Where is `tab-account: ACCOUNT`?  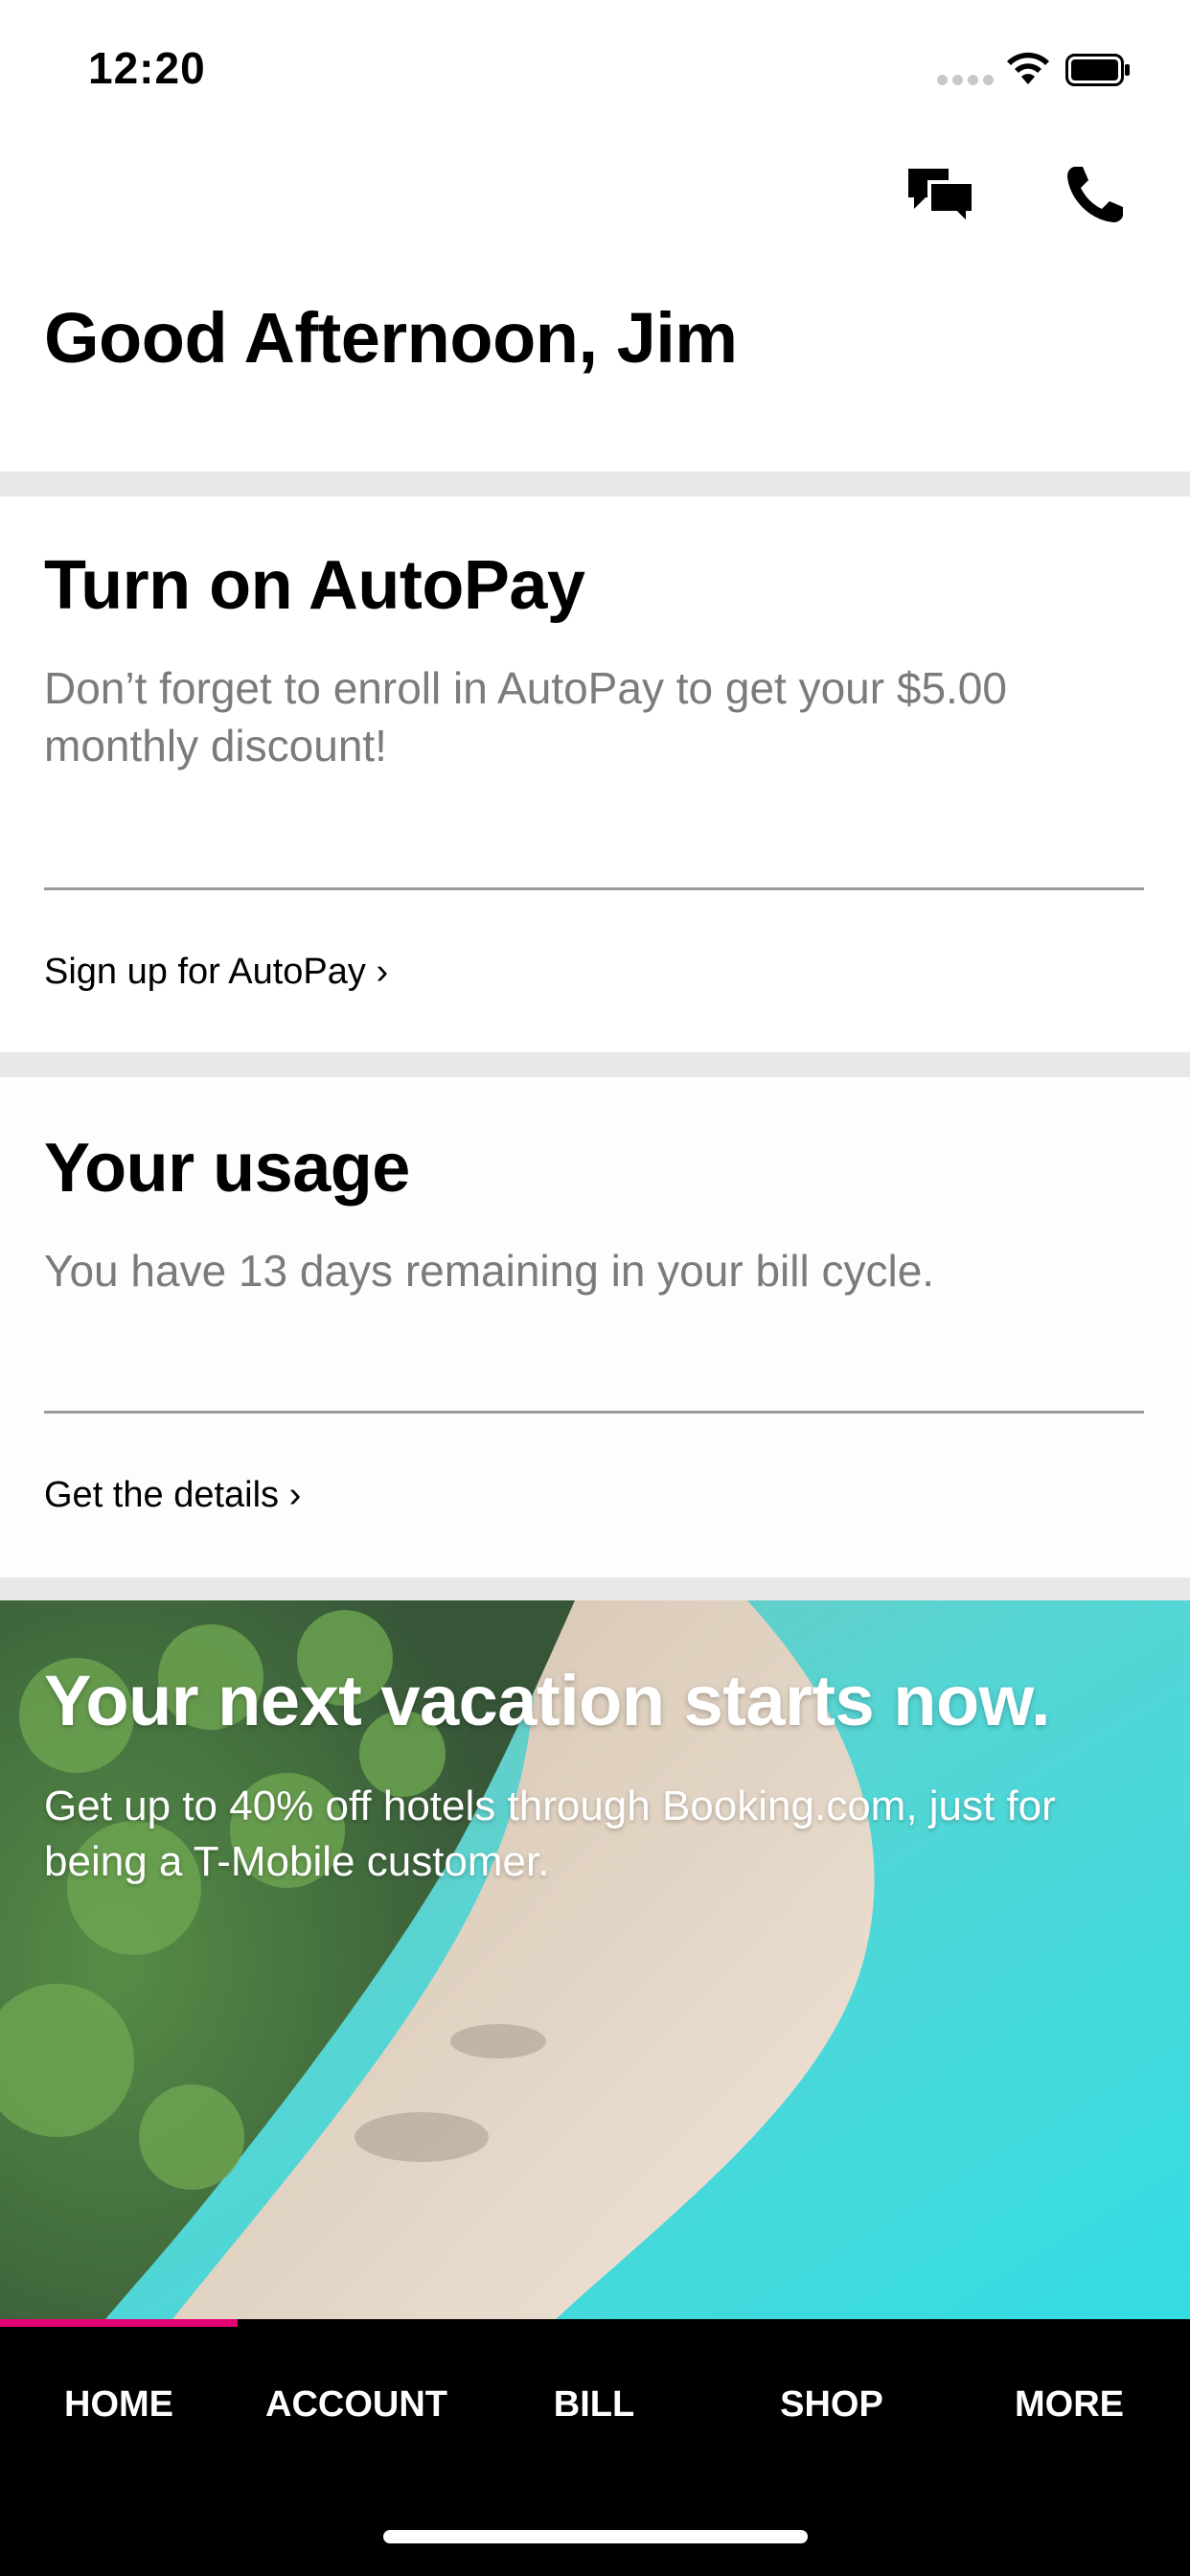 tab-account: ACCOUNT is located at coordinates (357, 2405).